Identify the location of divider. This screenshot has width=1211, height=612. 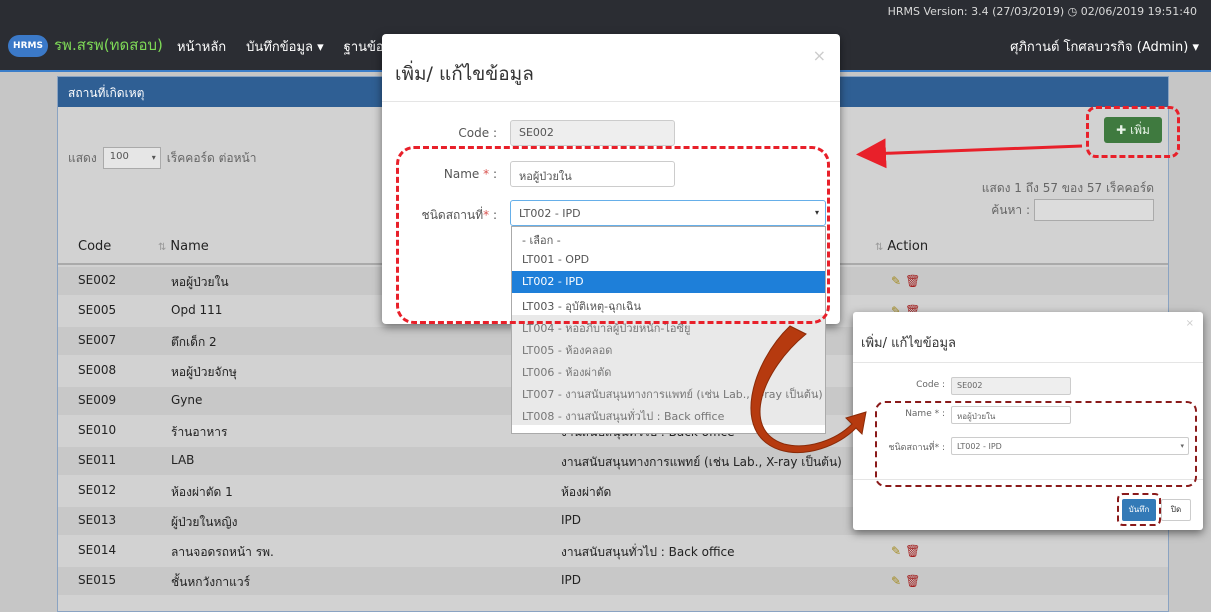
(1028, 362).